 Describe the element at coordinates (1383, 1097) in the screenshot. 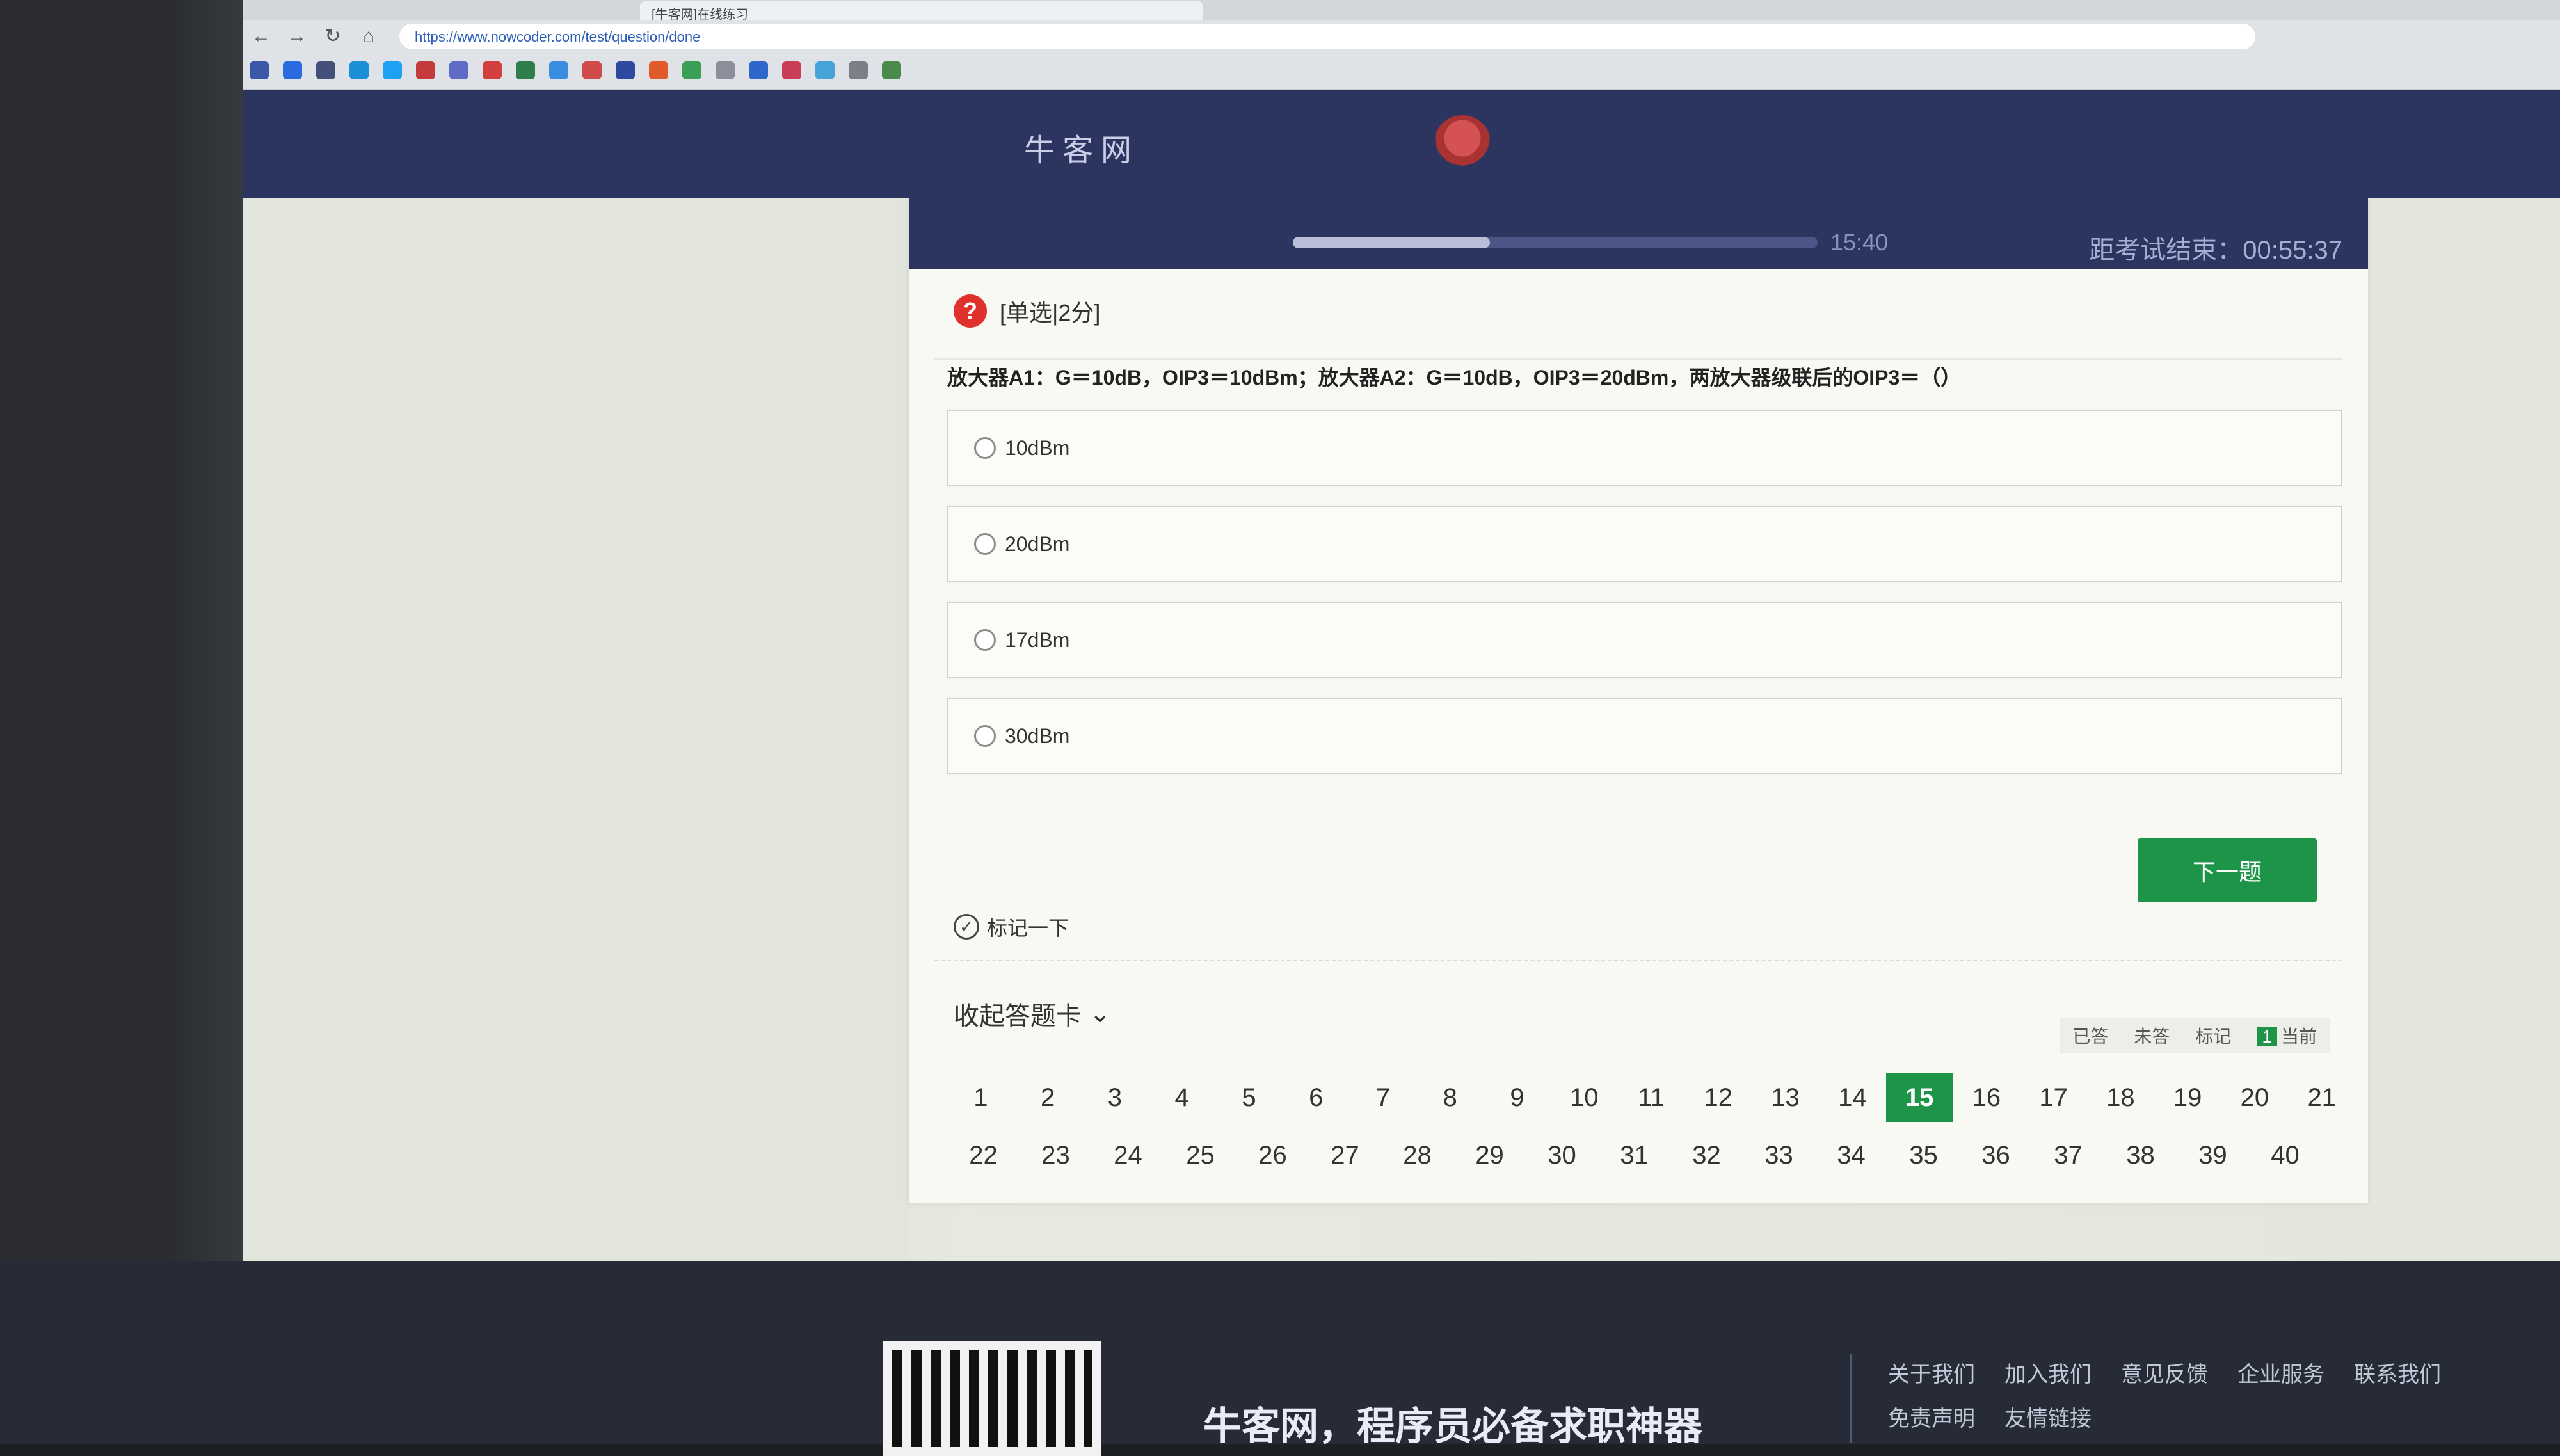

I see `question-number-7: 7` at that location.